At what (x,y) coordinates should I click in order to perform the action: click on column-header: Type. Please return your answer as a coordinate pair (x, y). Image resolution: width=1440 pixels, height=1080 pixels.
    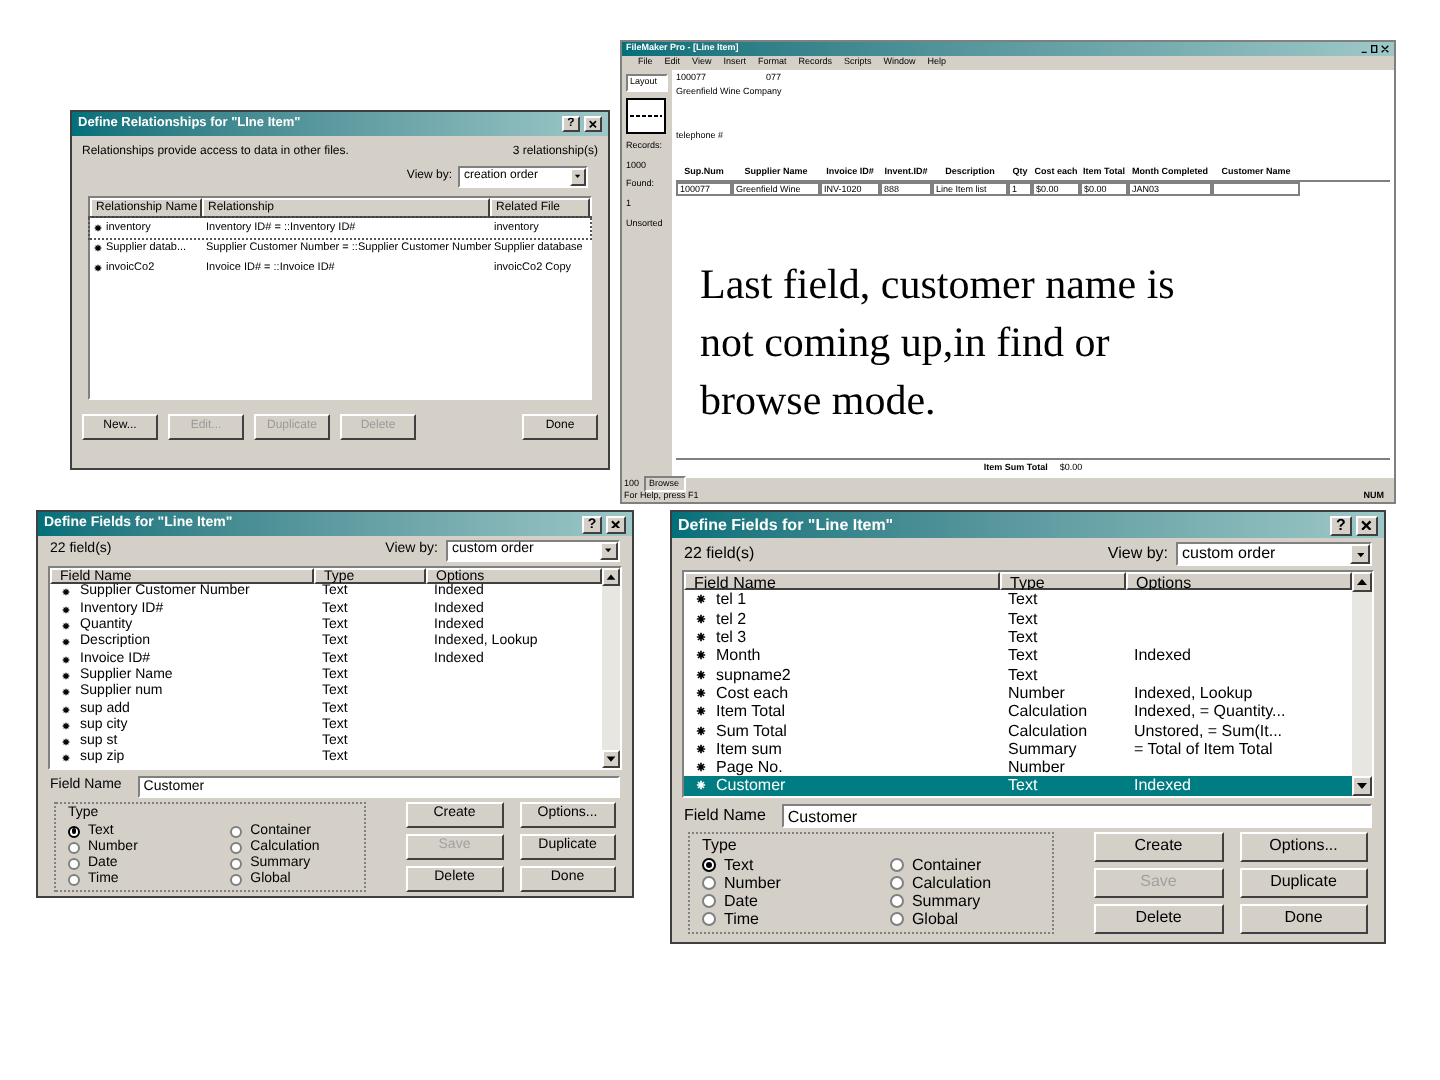
    Looking at the image, I should click on (1063, 581).